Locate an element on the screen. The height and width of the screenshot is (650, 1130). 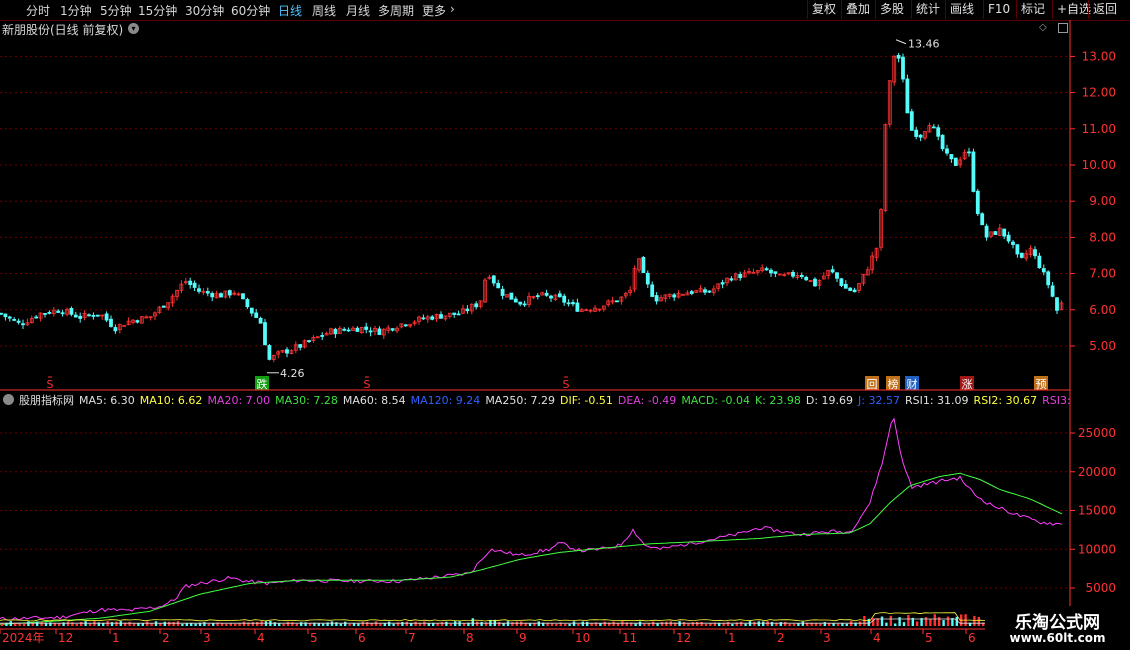
x-axis-label: 8 is located at coordinates (470, 638).